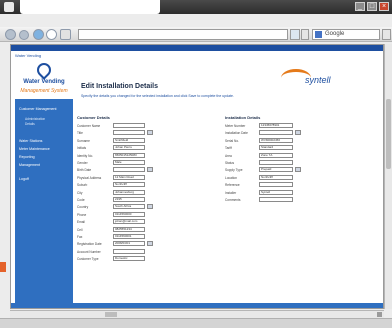 The height and width of the screenshot is (328, 392). I want to click on search-input: Google, so click(346, 34).